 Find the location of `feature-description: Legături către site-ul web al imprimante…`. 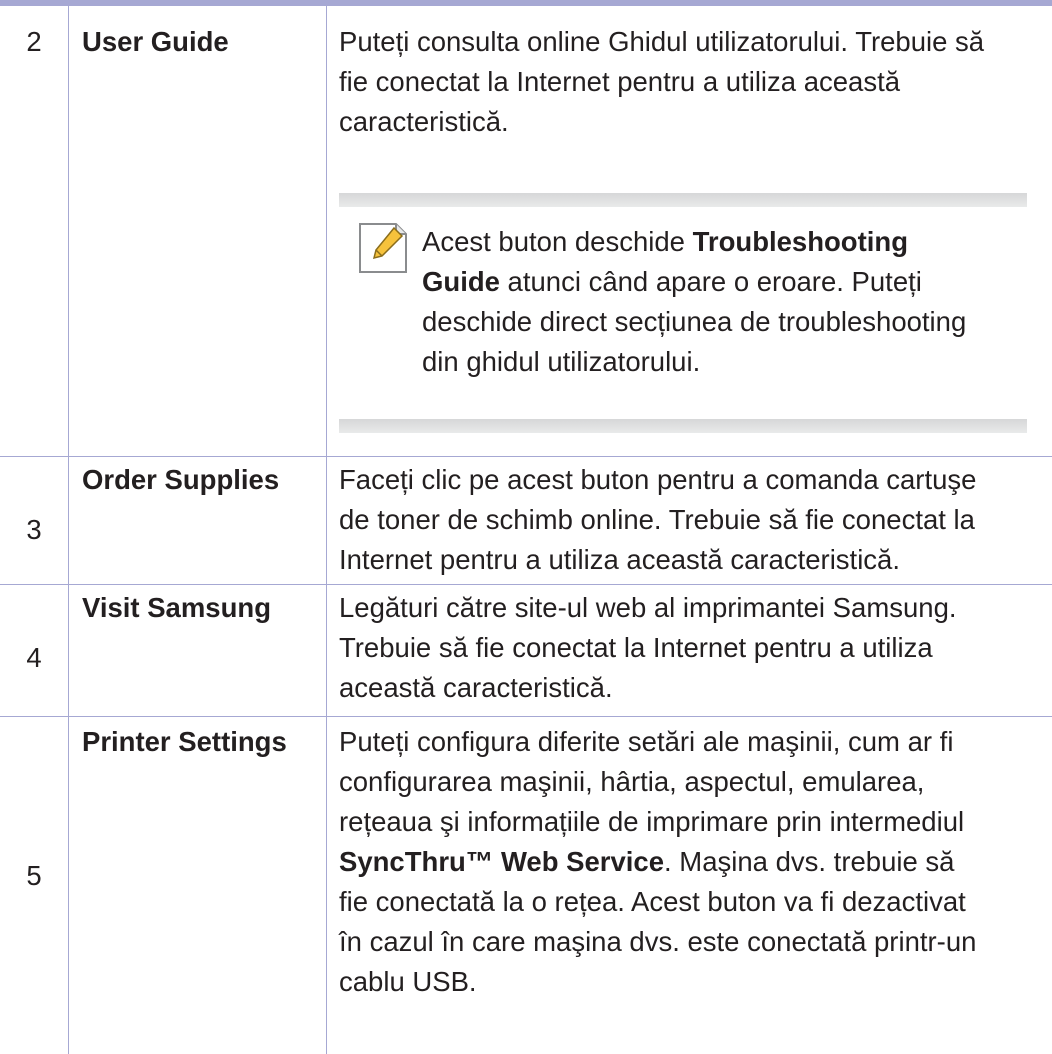

feature-description: Legături către site-ul web al imprimante… is located at coordinates (648, 647).